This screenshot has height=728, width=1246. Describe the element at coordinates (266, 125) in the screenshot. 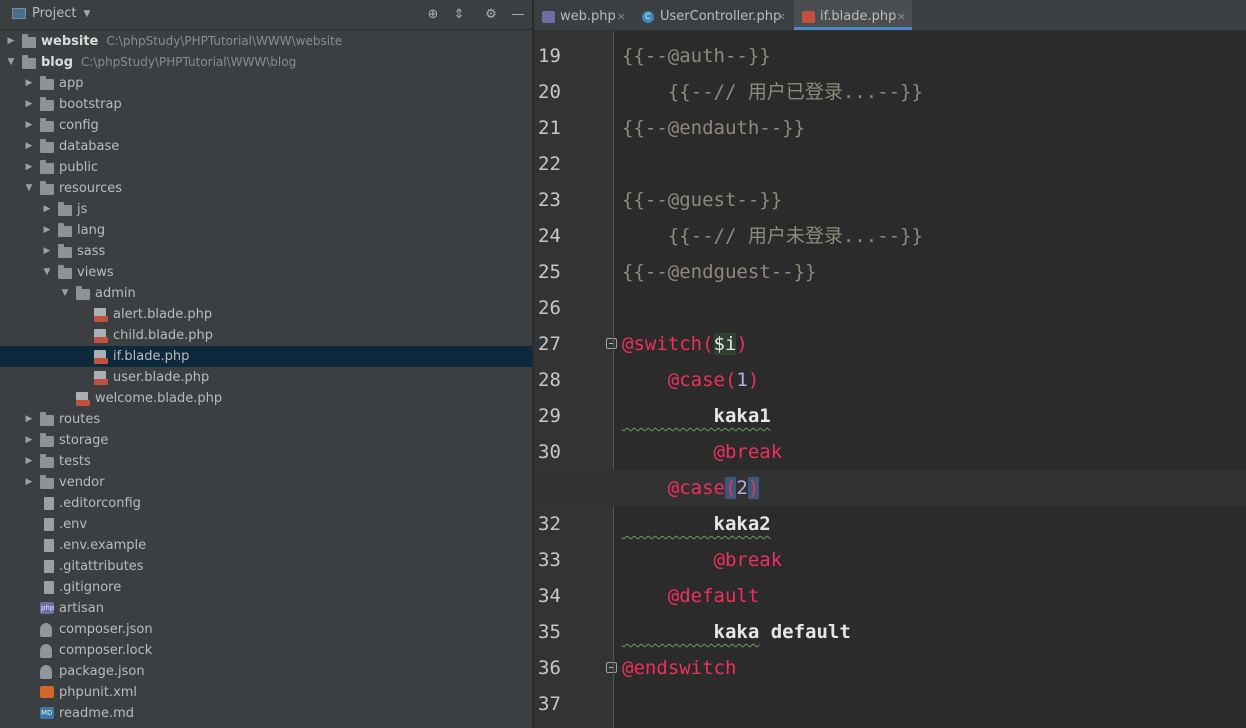

I see `tree-item-config: ▶ config` at that location.